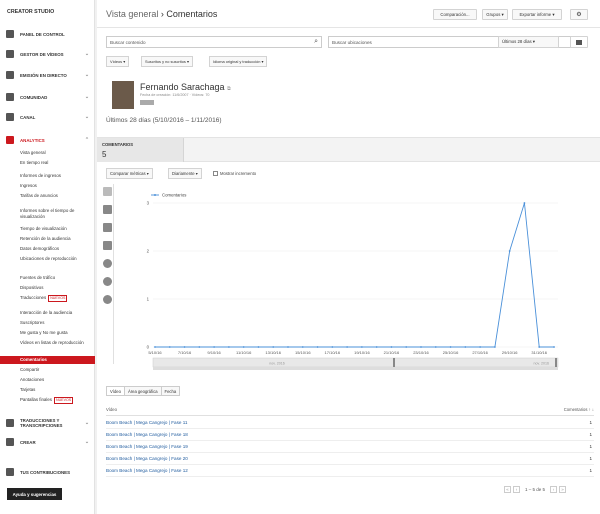 This screenshot has width=600, height=514. Describe the element at coordinates (57, 176) in the screenshot. I see `sidebar-subitem: Informes de ingresos` at that location.